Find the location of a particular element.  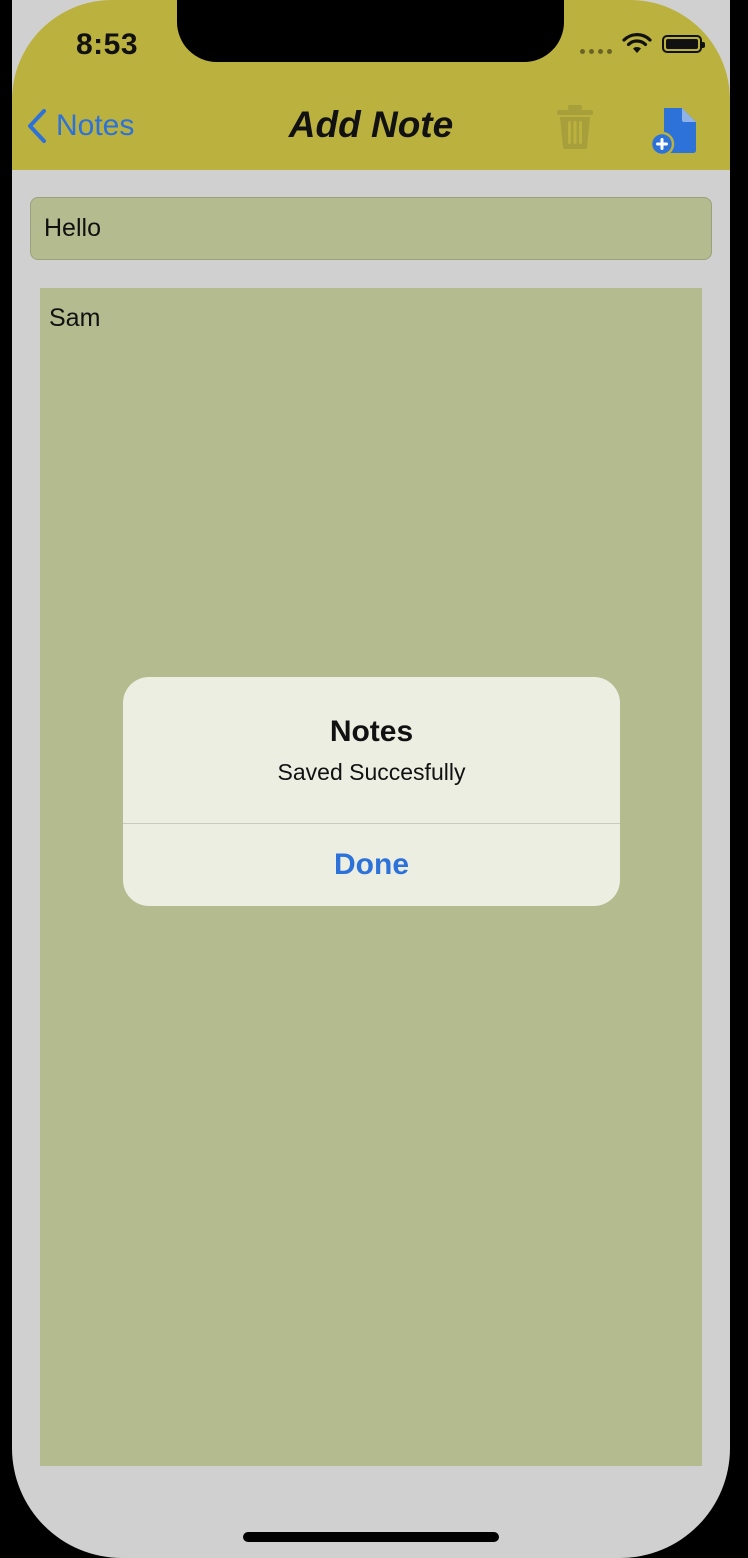

alert-dialog: Notes Saved Succesfully Done is located at coordinates (371, 791).